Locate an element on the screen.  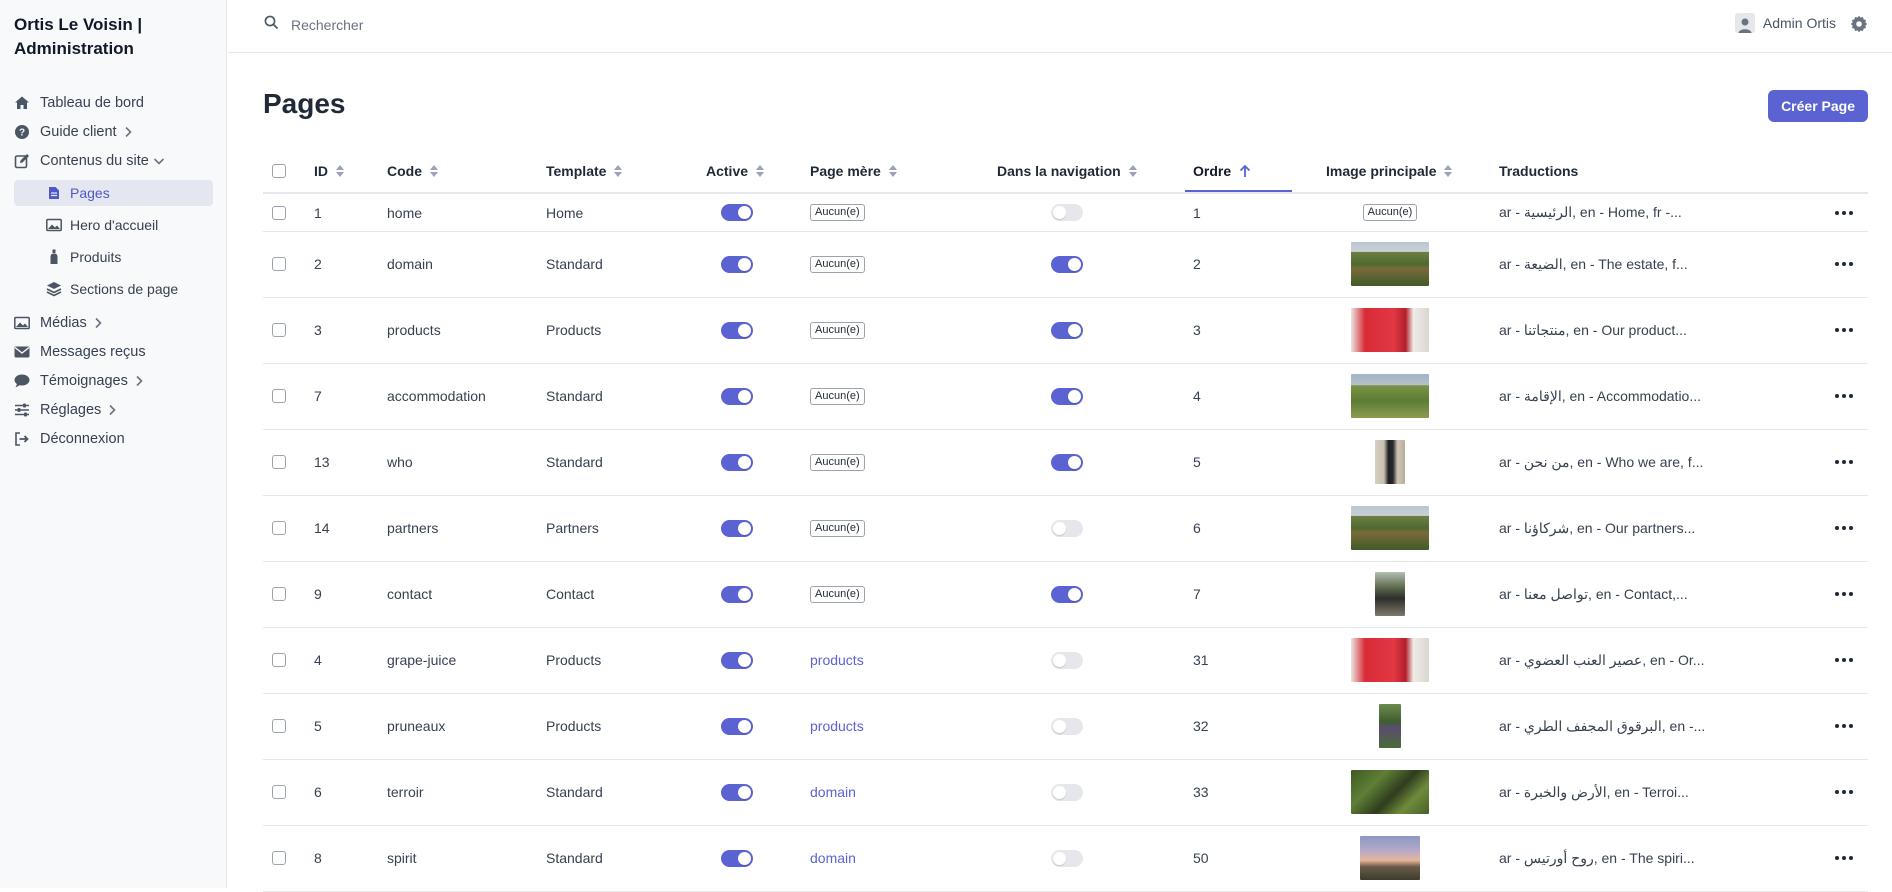
sidebar-item-label: Hero d'accueil is located at coordinates (114, 225).